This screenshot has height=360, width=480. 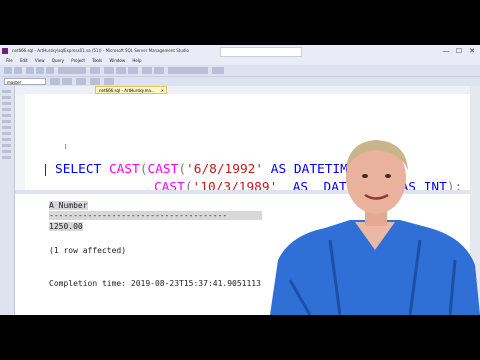 I want to click on start-icon, so click(x=218, y=70).